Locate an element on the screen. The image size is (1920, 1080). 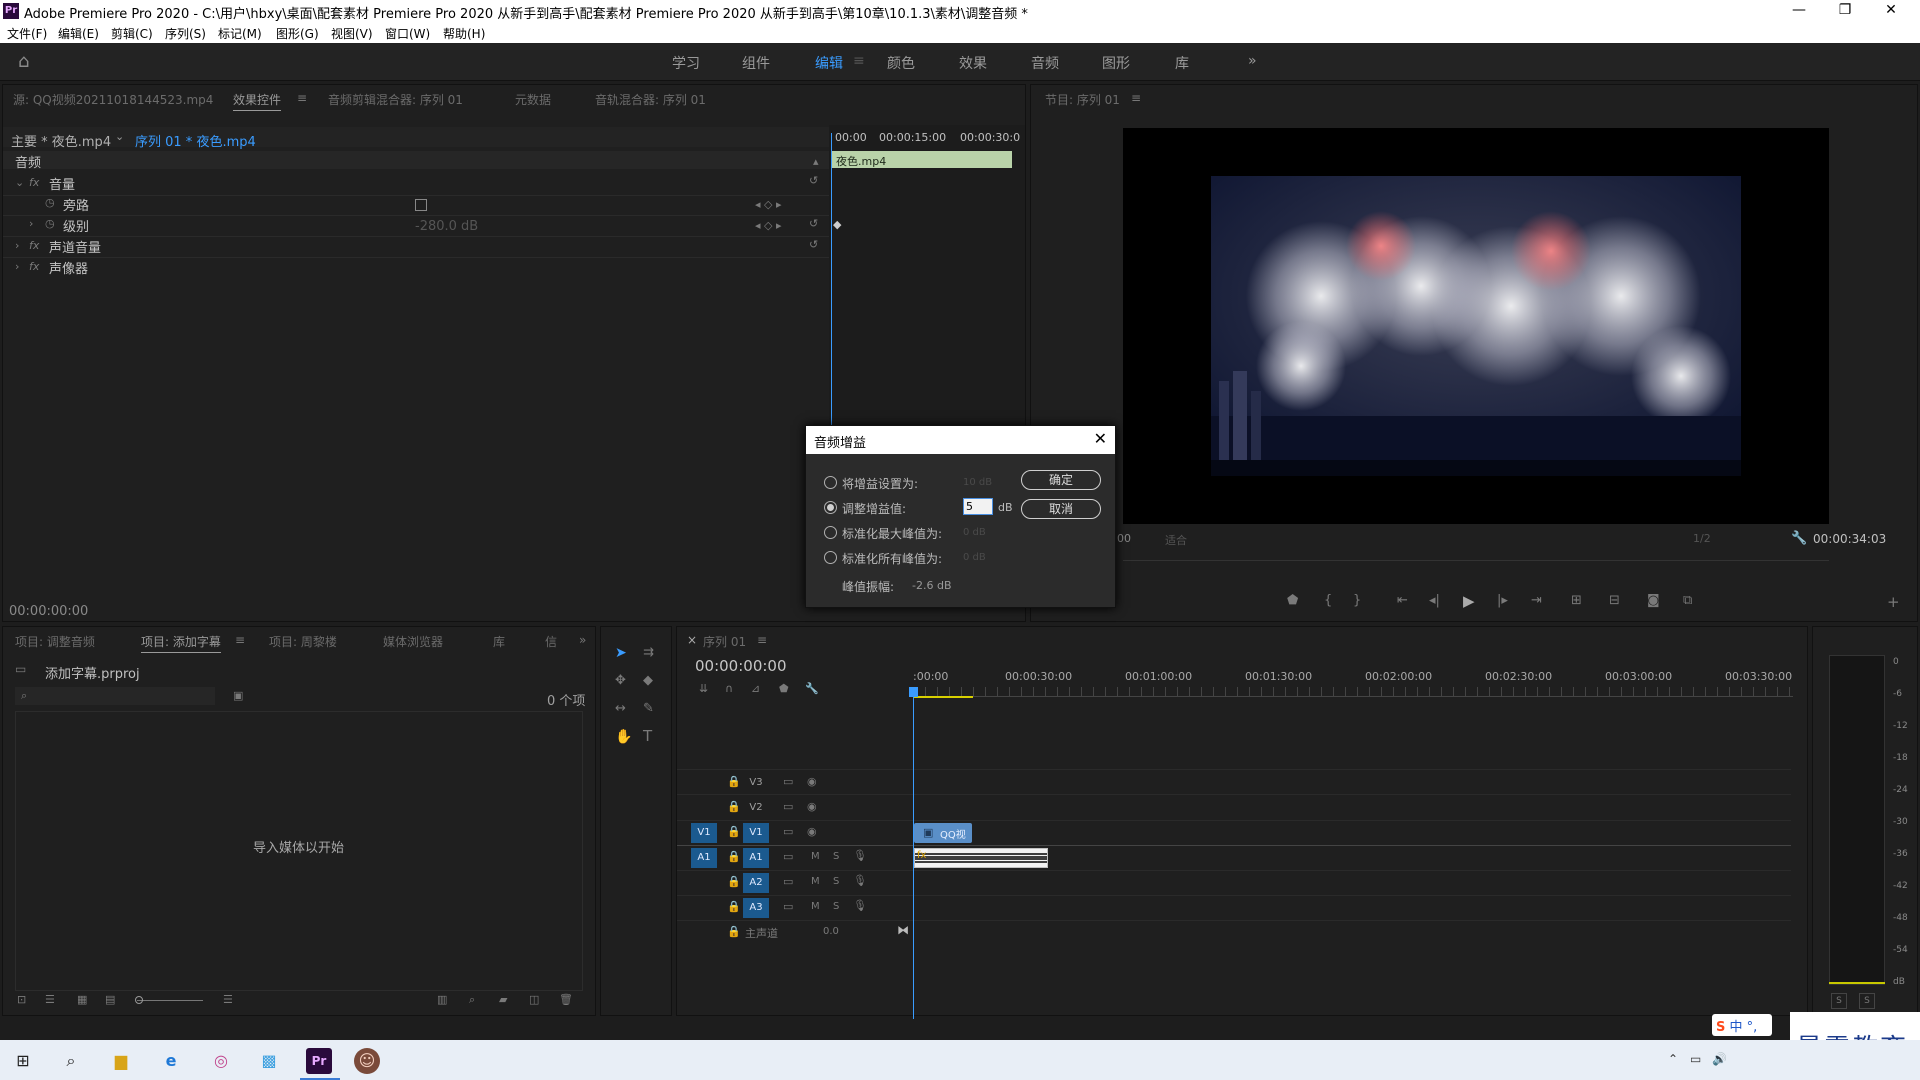
expand-icon: › is located at coordinates (17, 245).